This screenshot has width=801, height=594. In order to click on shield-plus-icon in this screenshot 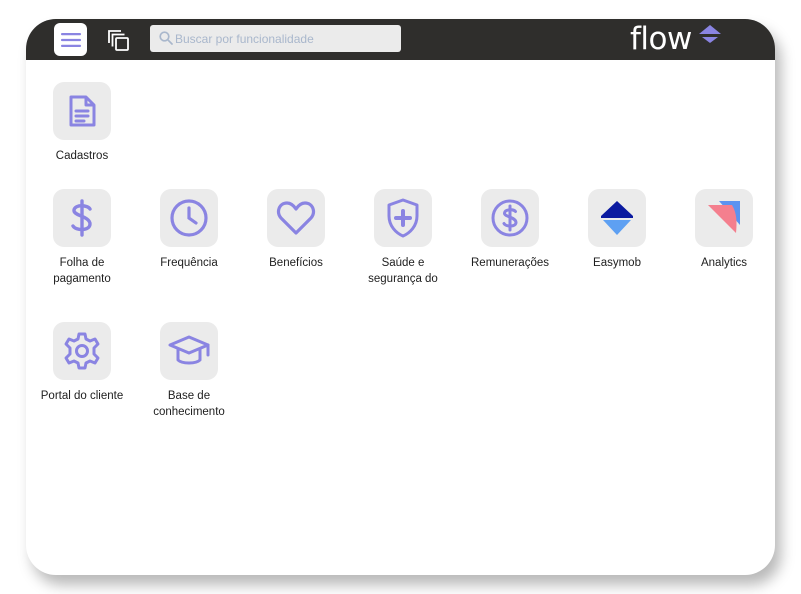, I will do `click(403, 218)`.